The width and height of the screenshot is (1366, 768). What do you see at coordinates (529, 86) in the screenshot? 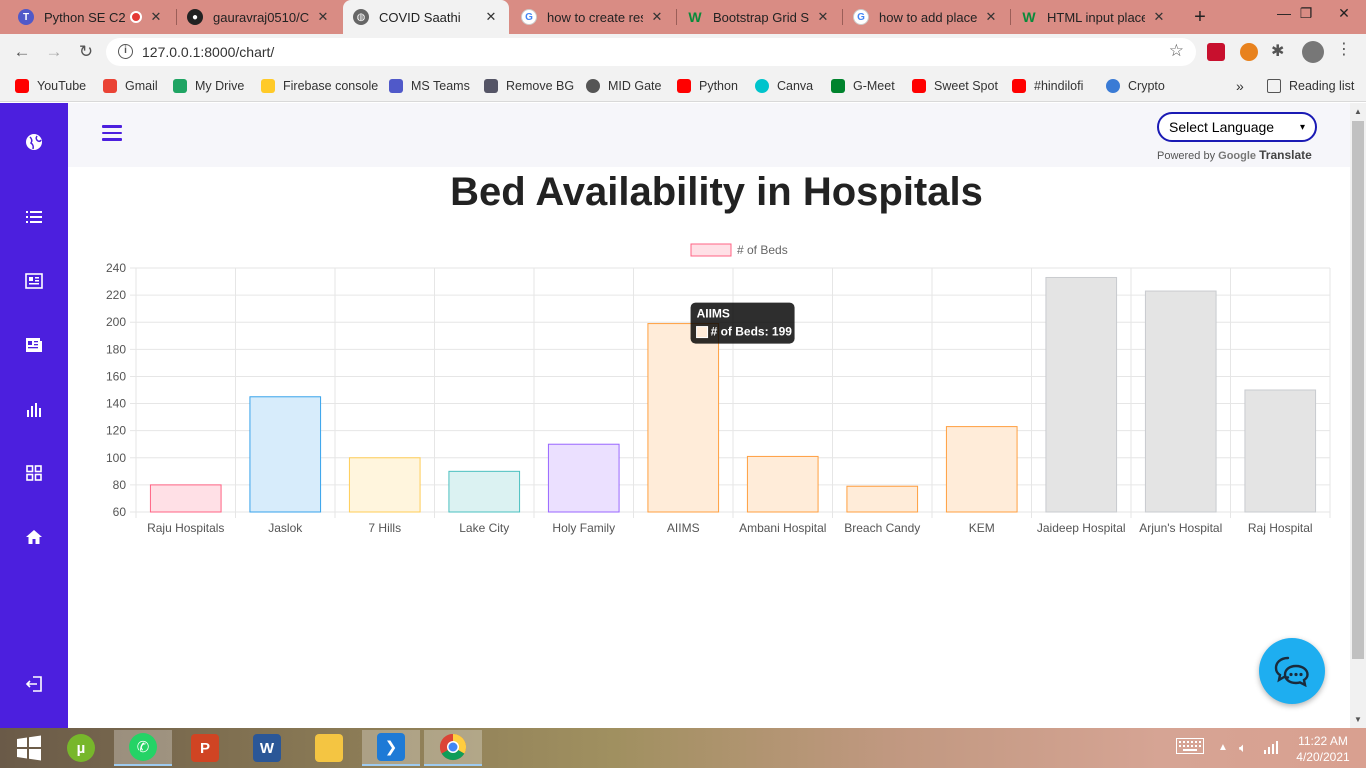
I see `bookmark-remove-bg: Remove BG` at bounding box center [529, 86].